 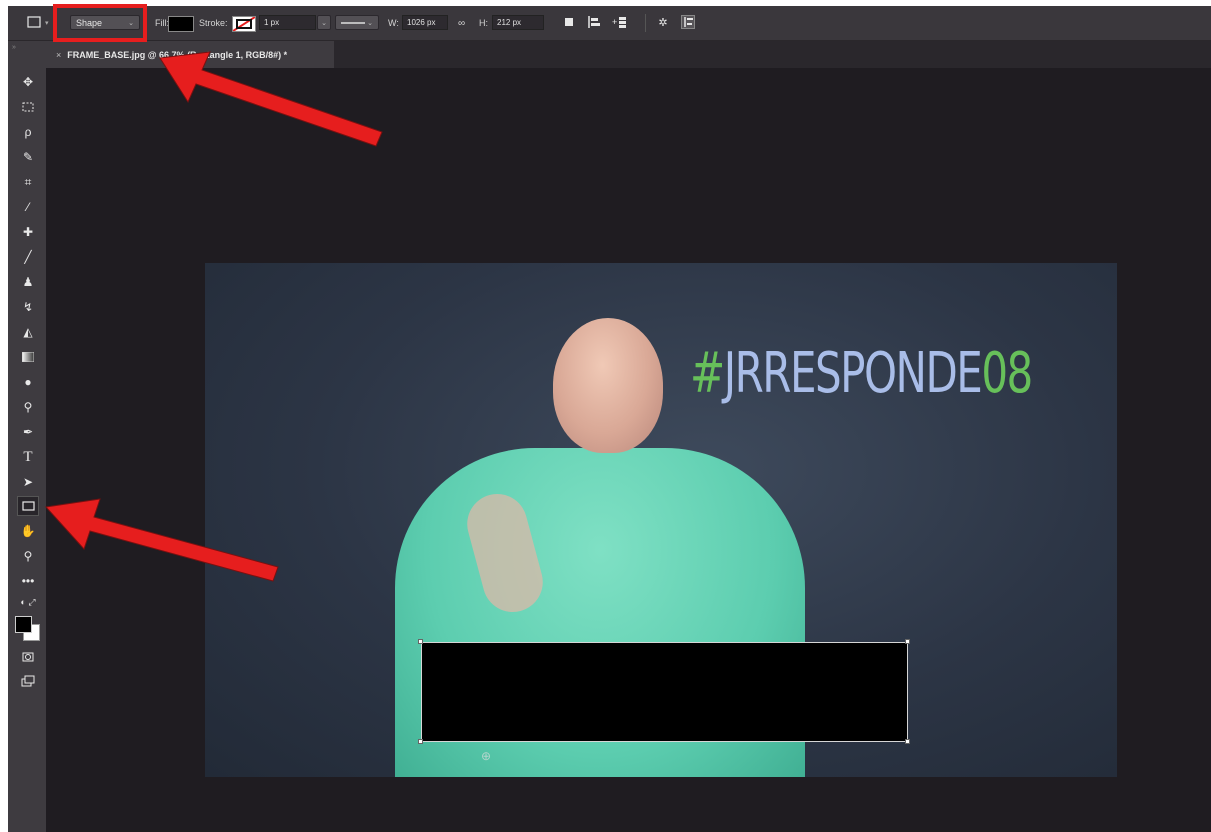 I want to click on stroke-width-value: 1 px, so click(x=272, y=22).